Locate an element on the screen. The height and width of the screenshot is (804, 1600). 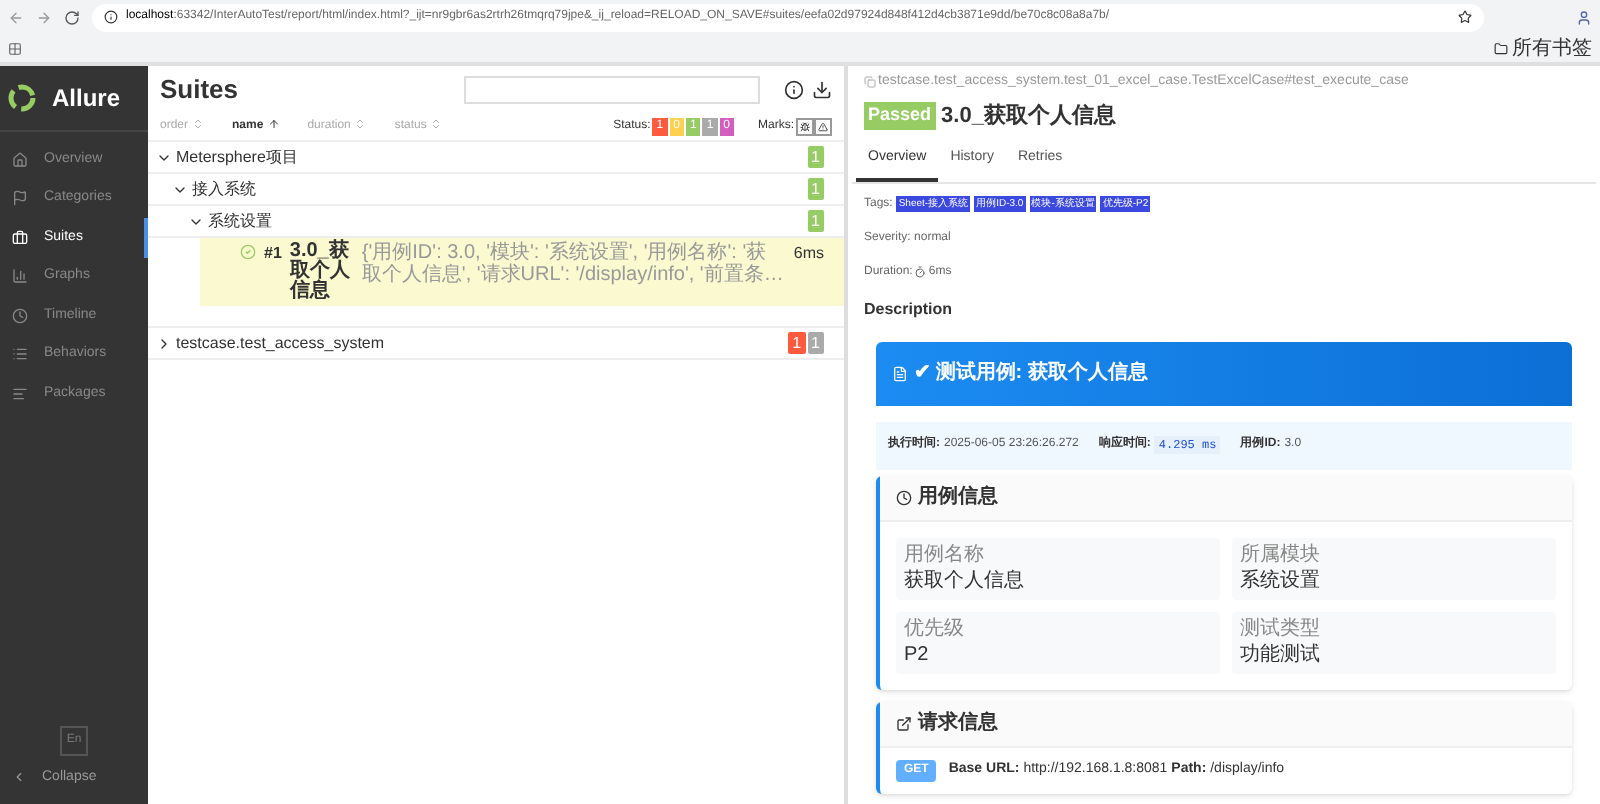
group-name: testcase.test_access_system is located at coordinates (280, 343).